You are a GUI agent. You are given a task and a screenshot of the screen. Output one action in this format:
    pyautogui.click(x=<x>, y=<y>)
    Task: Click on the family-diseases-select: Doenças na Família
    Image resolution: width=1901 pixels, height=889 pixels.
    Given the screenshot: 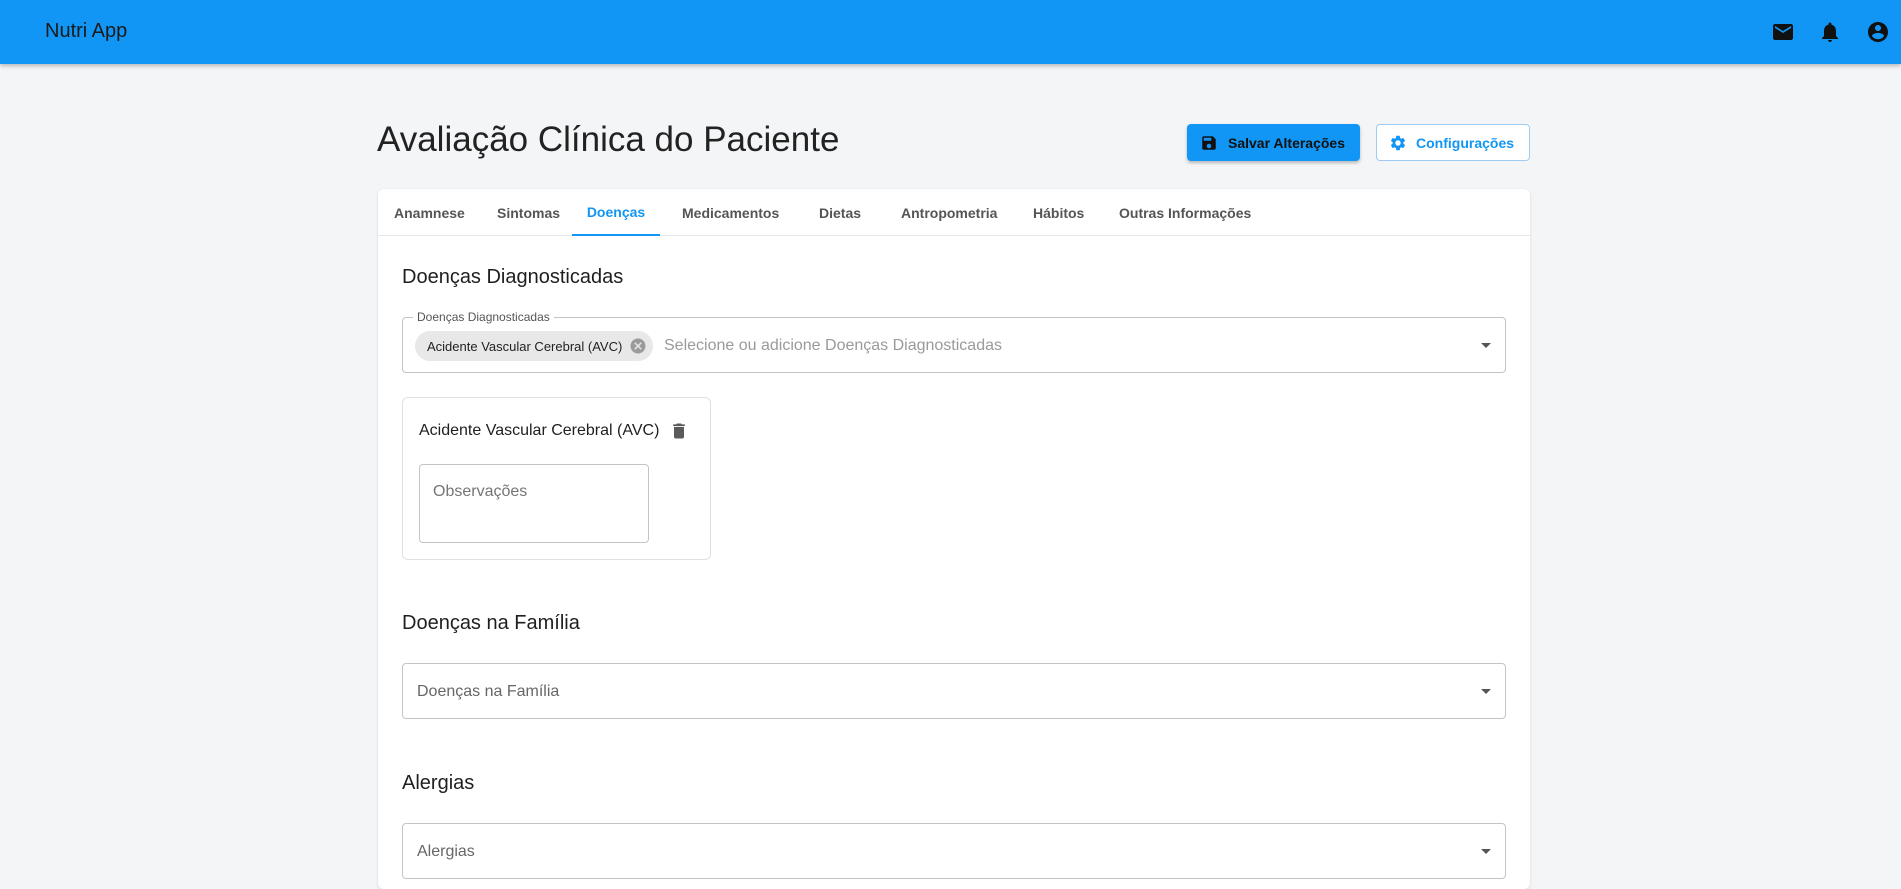 What is the action you would take?
    pyautogui.click(x=954, y=691)
    